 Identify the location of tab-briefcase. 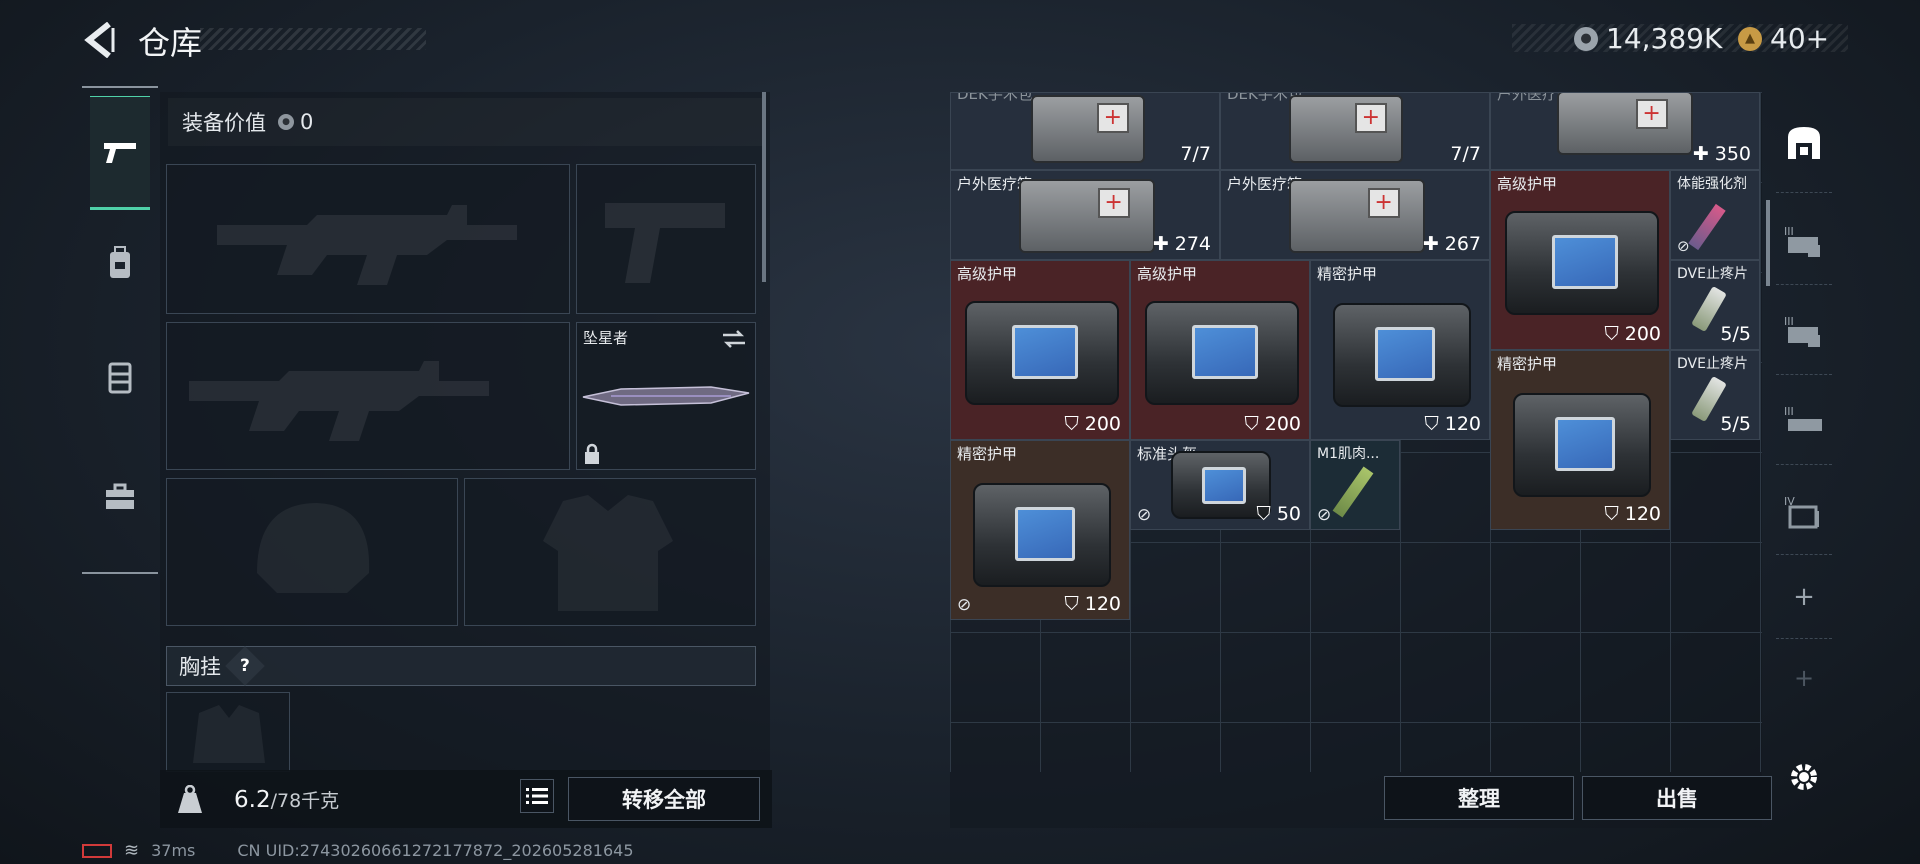
(120, 497).